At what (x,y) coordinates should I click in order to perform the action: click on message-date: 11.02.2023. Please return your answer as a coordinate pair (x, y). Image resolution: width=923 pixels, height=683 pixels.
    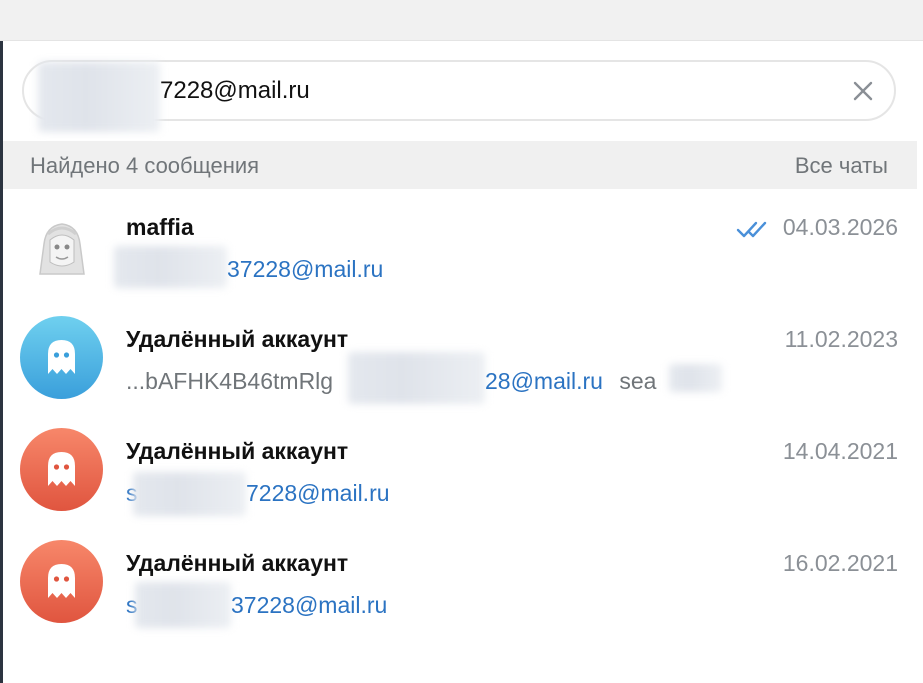
    Looking at the image, I should click on (841, 339).